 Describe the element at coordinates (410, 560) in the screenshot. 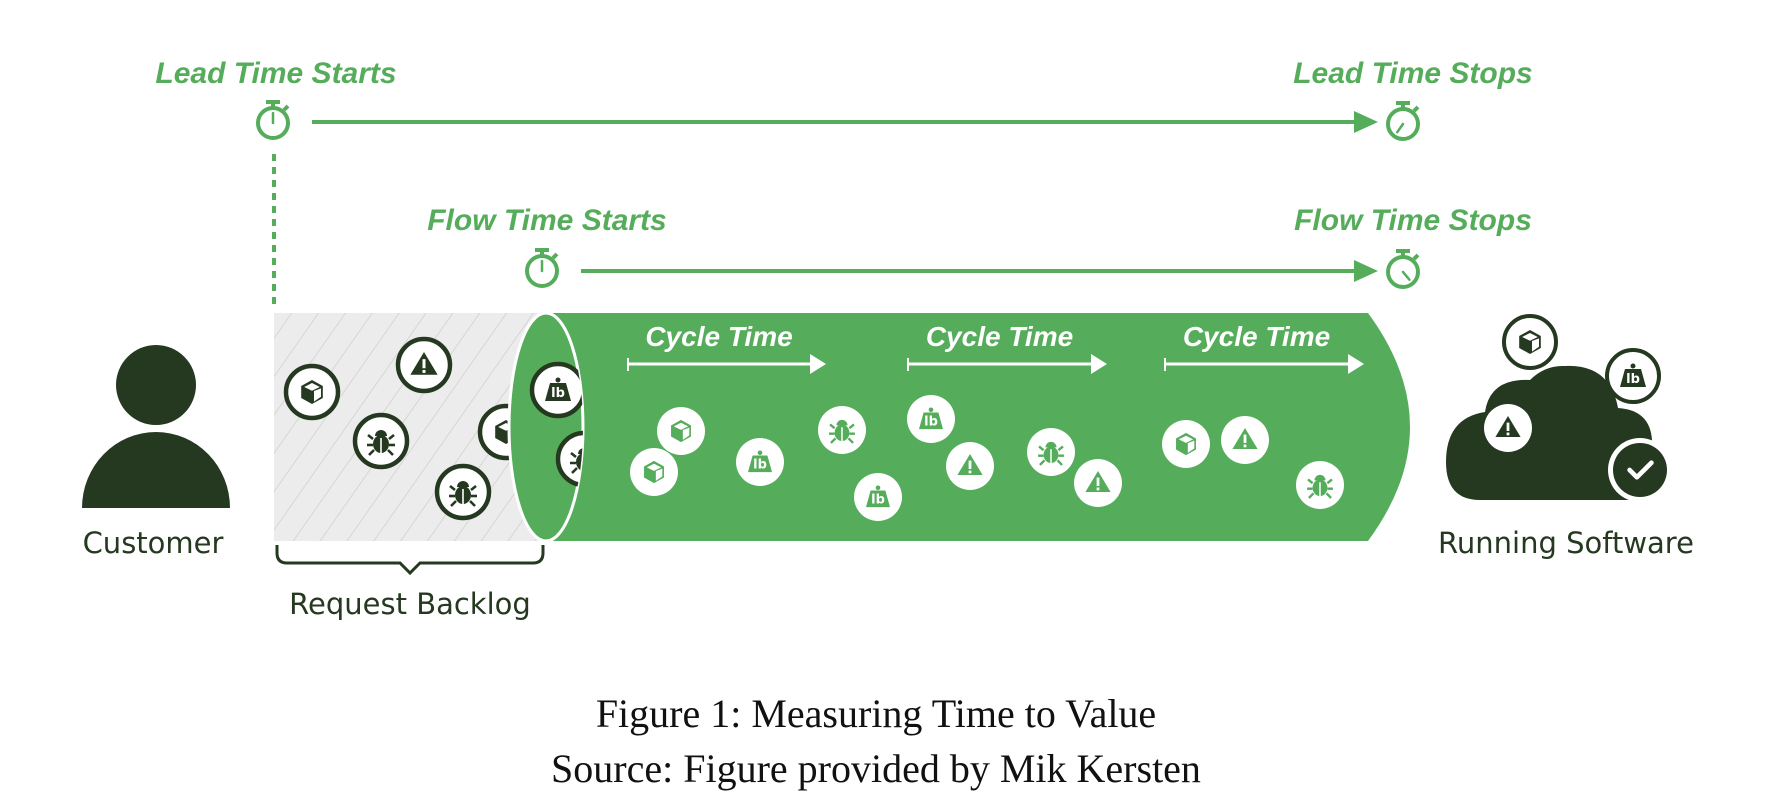

I see `backlog-brace` at that location.